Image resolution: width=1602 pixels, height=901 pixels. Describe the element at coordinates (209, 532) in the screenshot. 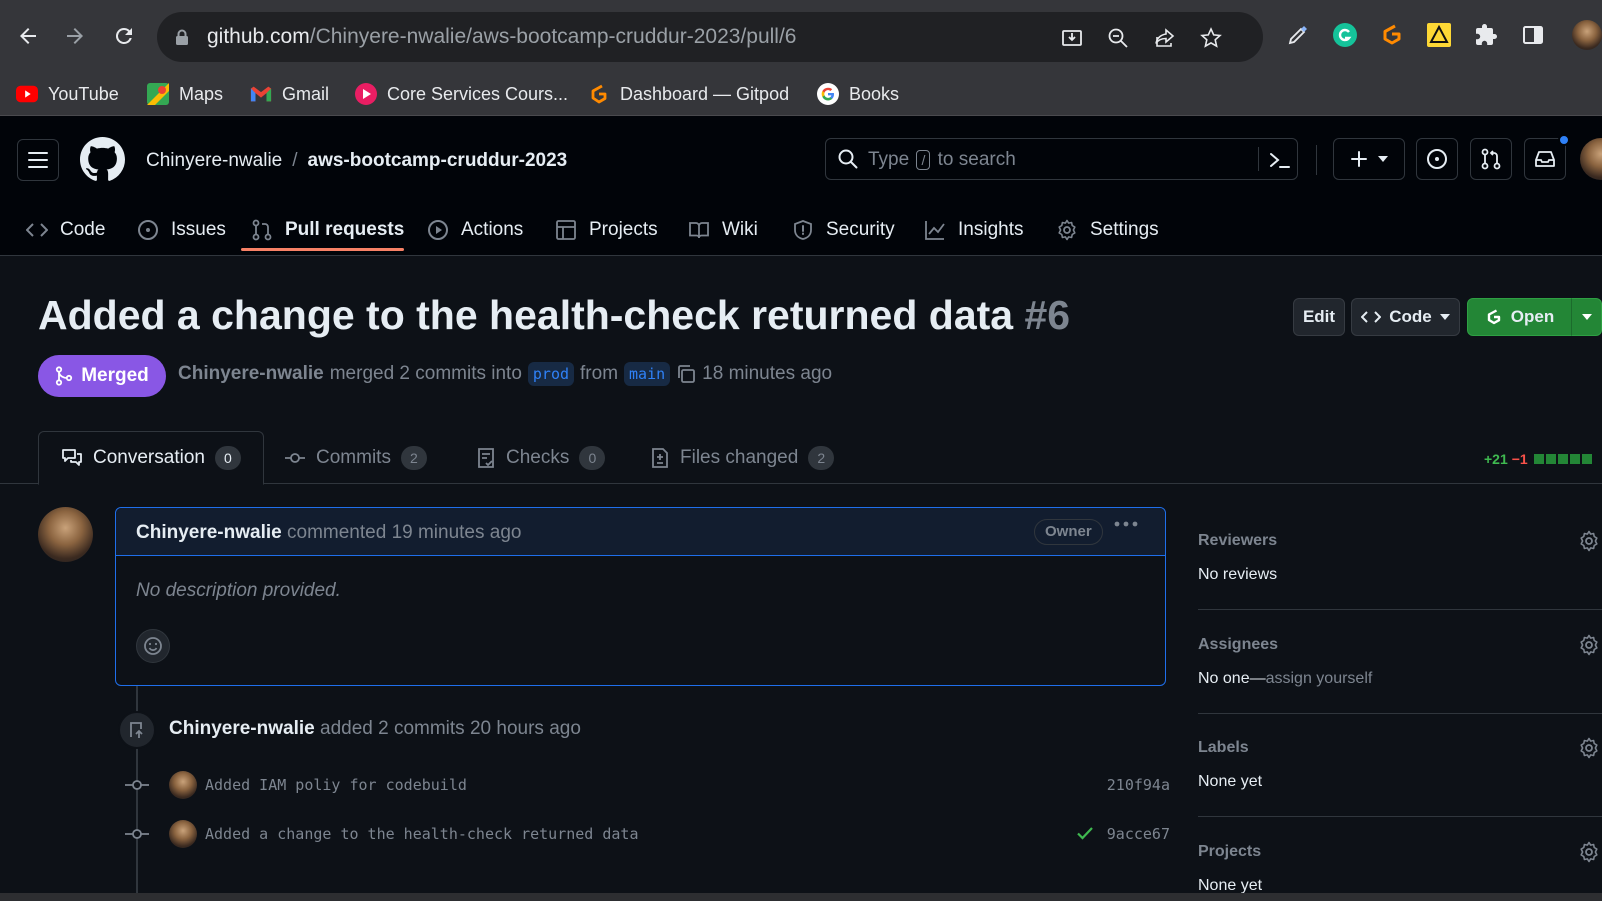

I see `comment-author-link: Chinyere-nwalie` at that location.